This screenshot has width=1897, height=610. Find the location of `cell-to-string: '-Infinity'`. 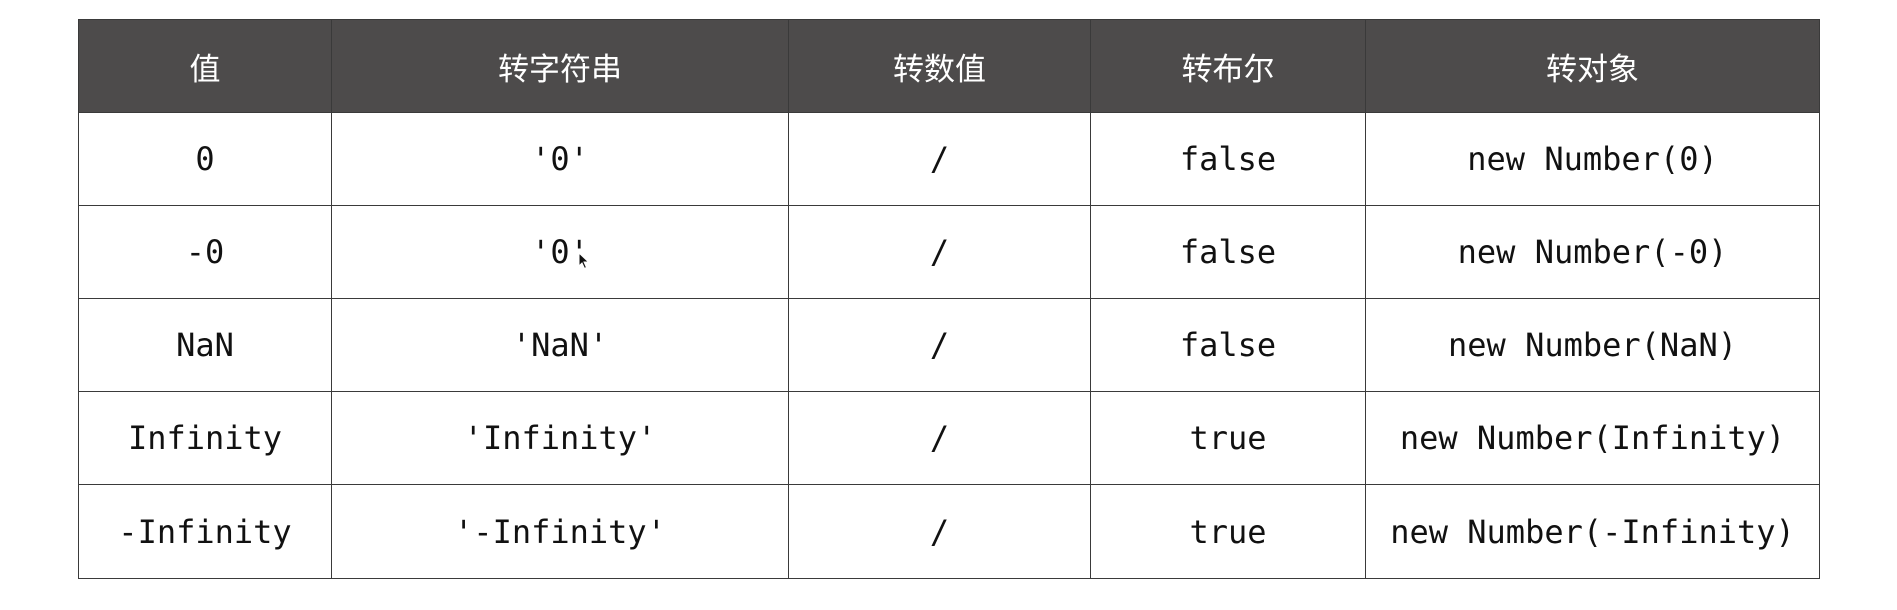

cell-to-string: '-Infinity' is located at coordinates (560, 531).